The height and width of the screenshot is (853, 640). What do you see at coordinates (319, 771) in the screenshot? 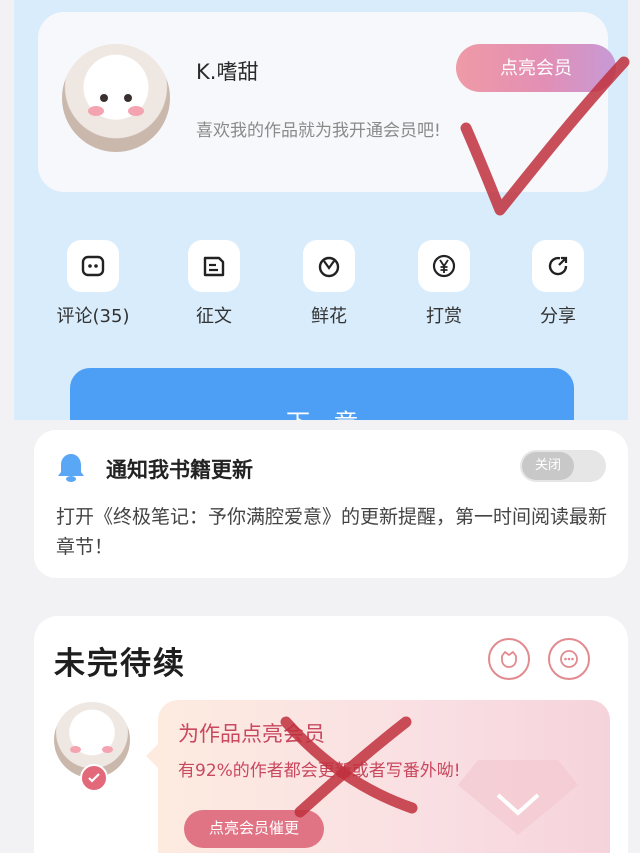
I see `bubble-subtitle: 有92%的作者都会更新或者写番外呦!` at bounding box center [319, 771].